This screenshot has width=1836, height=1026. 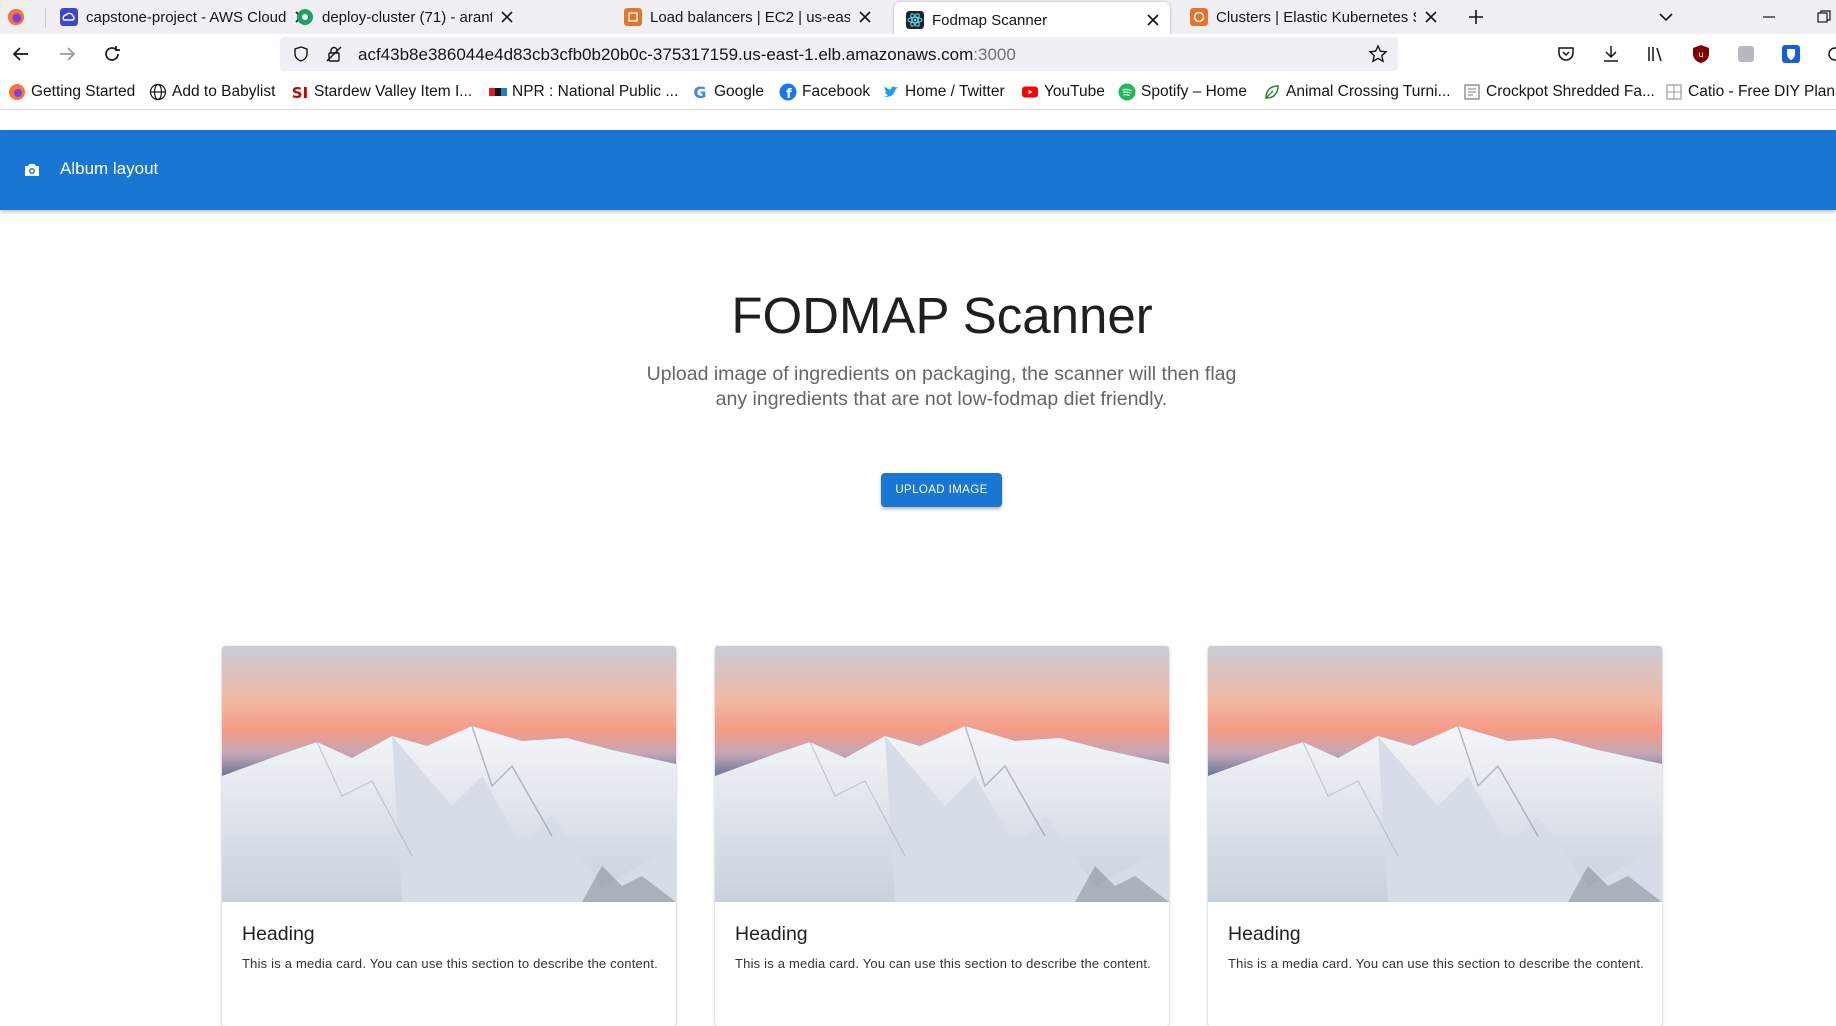 I want to click on reload-icon, so click(x=112, y=54).